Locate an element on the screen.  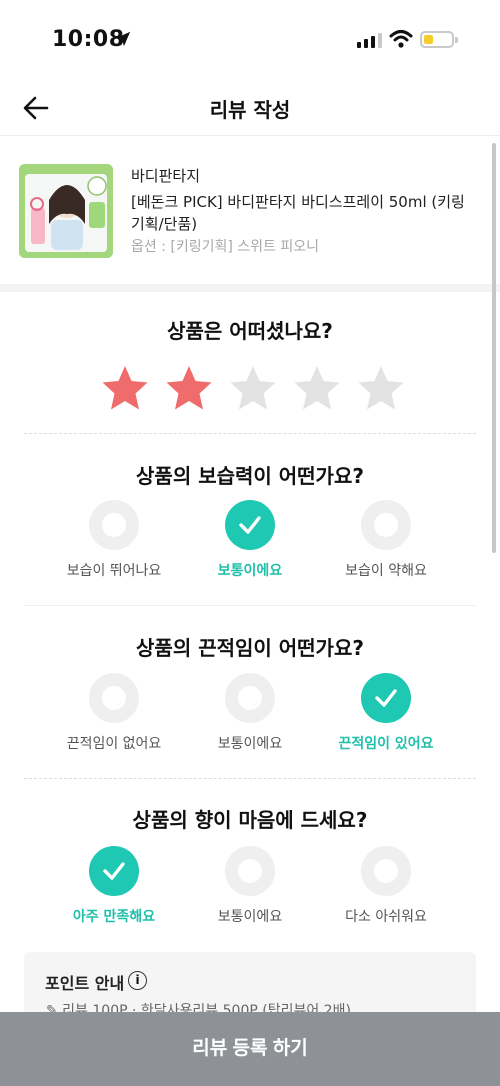
divider is located at coordinates (250, 605).